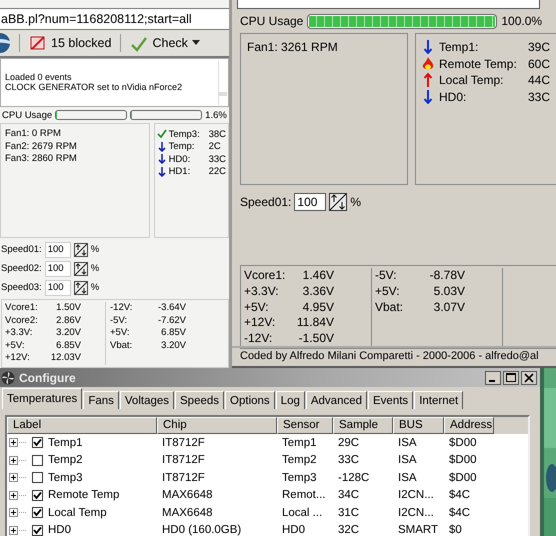 The image size is (556, 536). I want to click on tab: Log, so click(290, 400).